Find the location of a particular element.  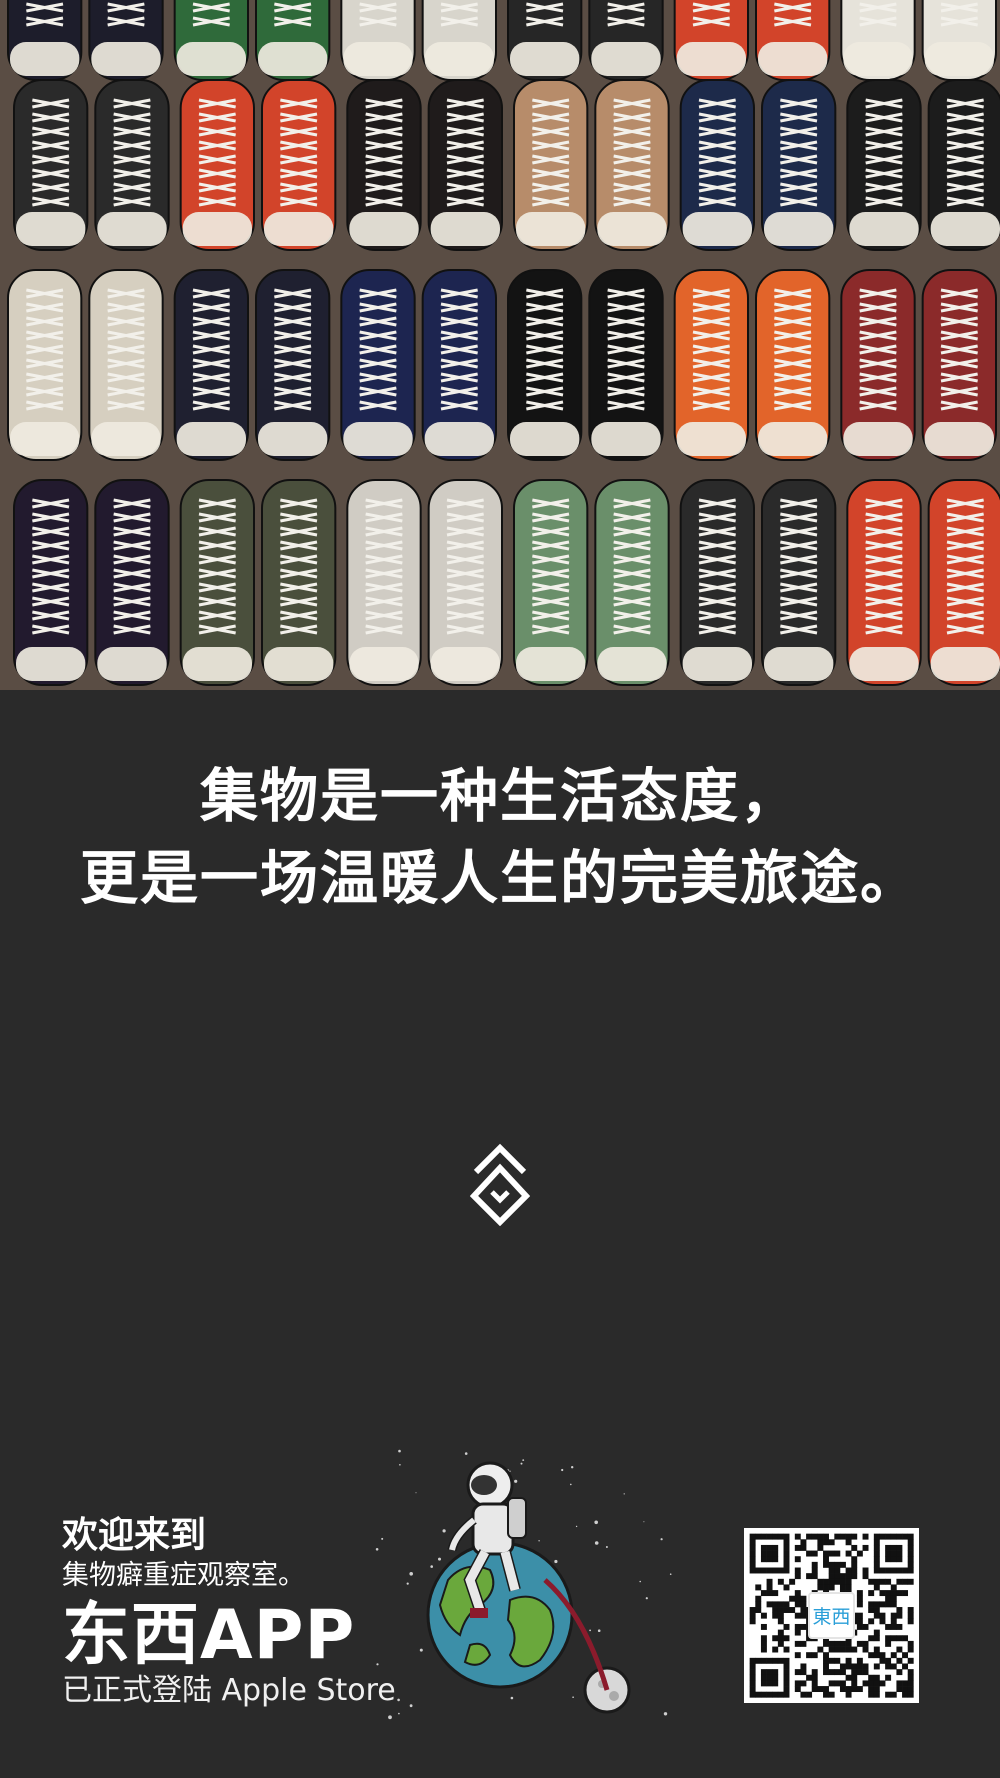

qr-code-icon: 東西 is located at coordinates (831, 1615).